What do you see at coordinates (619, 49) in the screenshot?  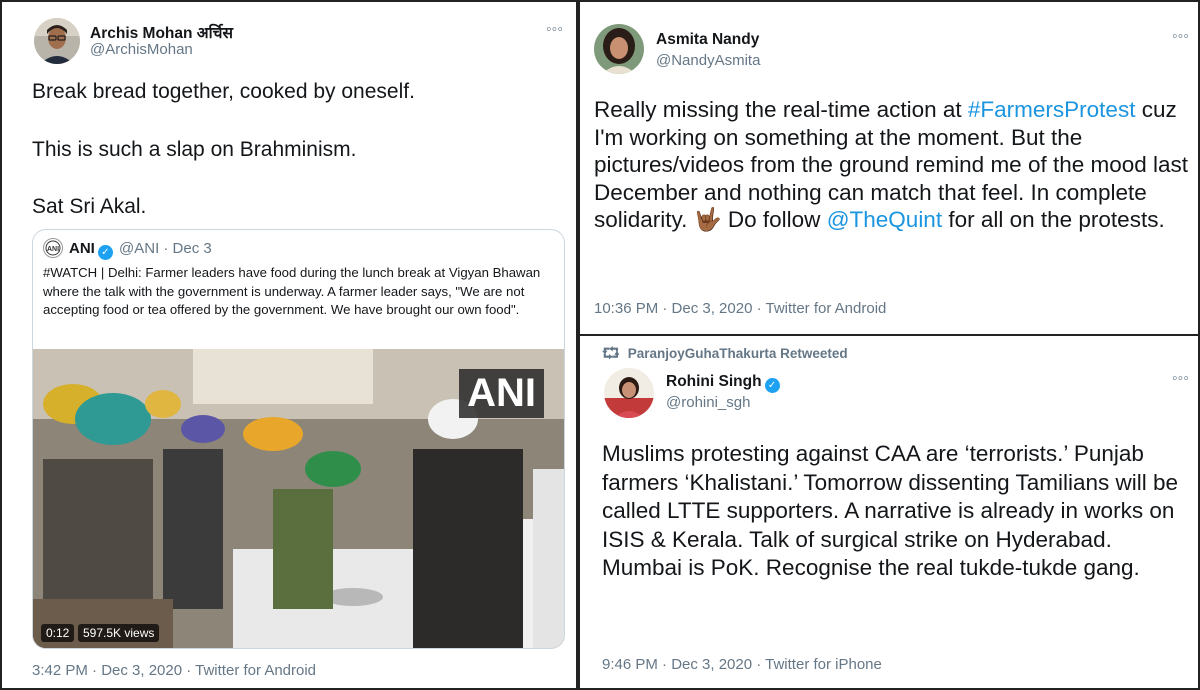 I see `avatar-asmita` at bounding box center [619, 49].